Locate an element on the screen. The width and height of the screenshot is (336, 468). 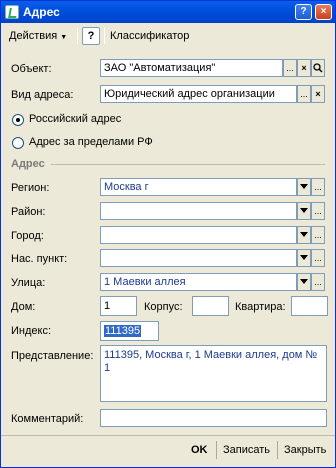
object-label: Объект: is located at coordinates (31, 69).